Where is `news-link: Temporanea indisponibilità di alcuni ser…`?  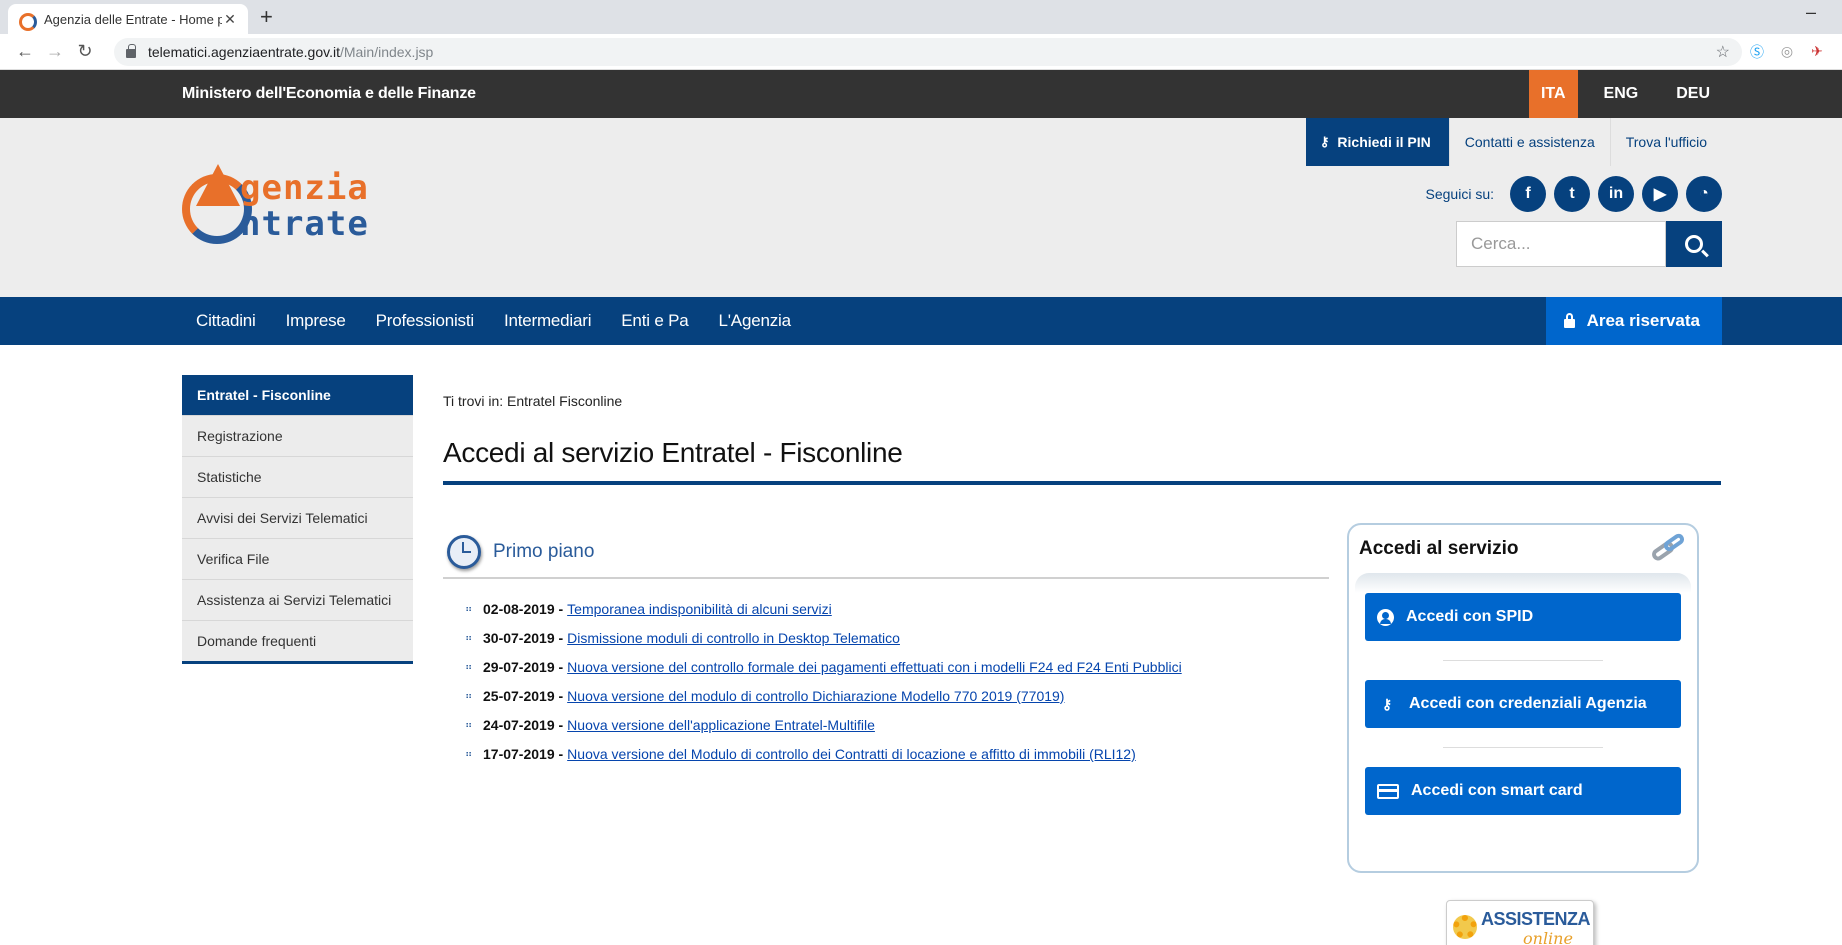 news-link: Temporanea indisponibilità di alcuni ser… is located at coordinates (699, 609).